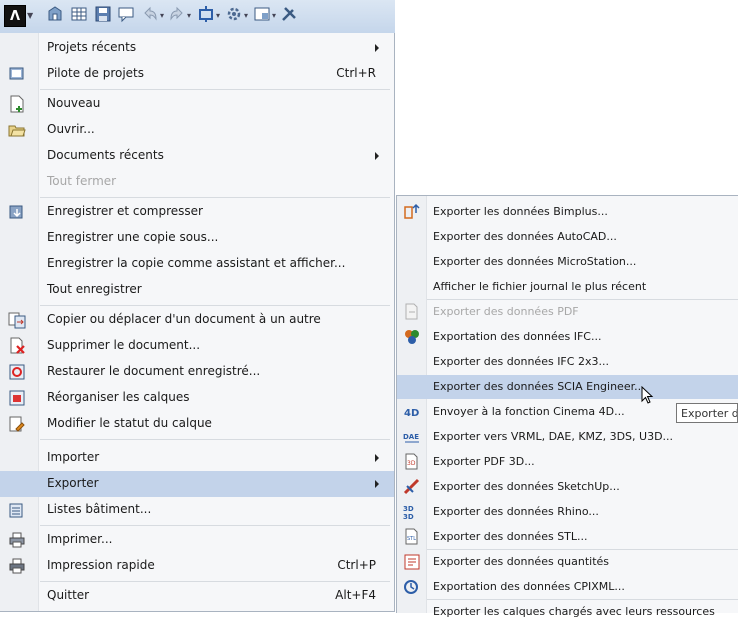 The image size is (738, 624). I want to click on save-icon, so click(103, 14).